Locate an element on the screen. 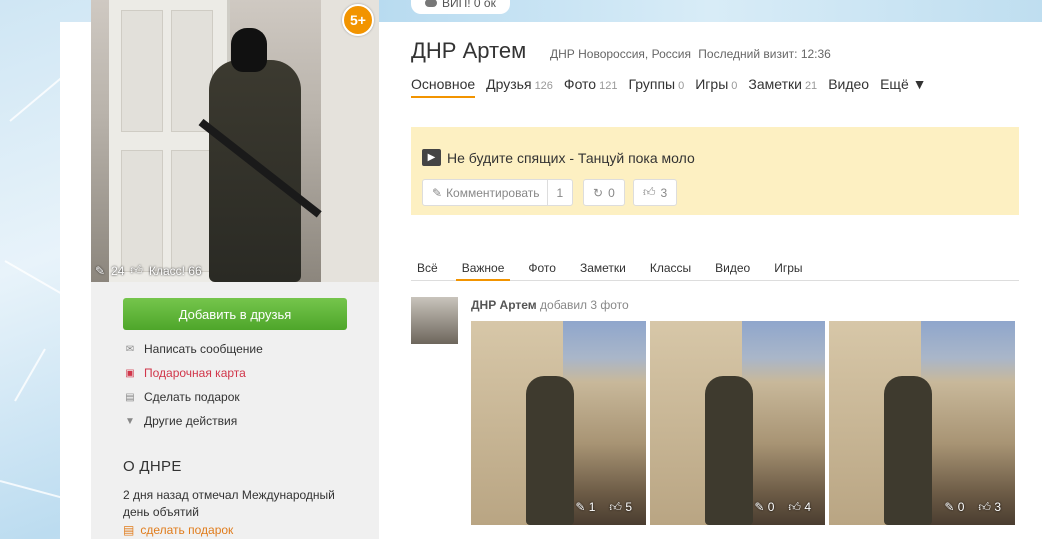 The width and height of the screenshot is (1042, 539). tab-main: Основное is located at coordinates (443, 87).